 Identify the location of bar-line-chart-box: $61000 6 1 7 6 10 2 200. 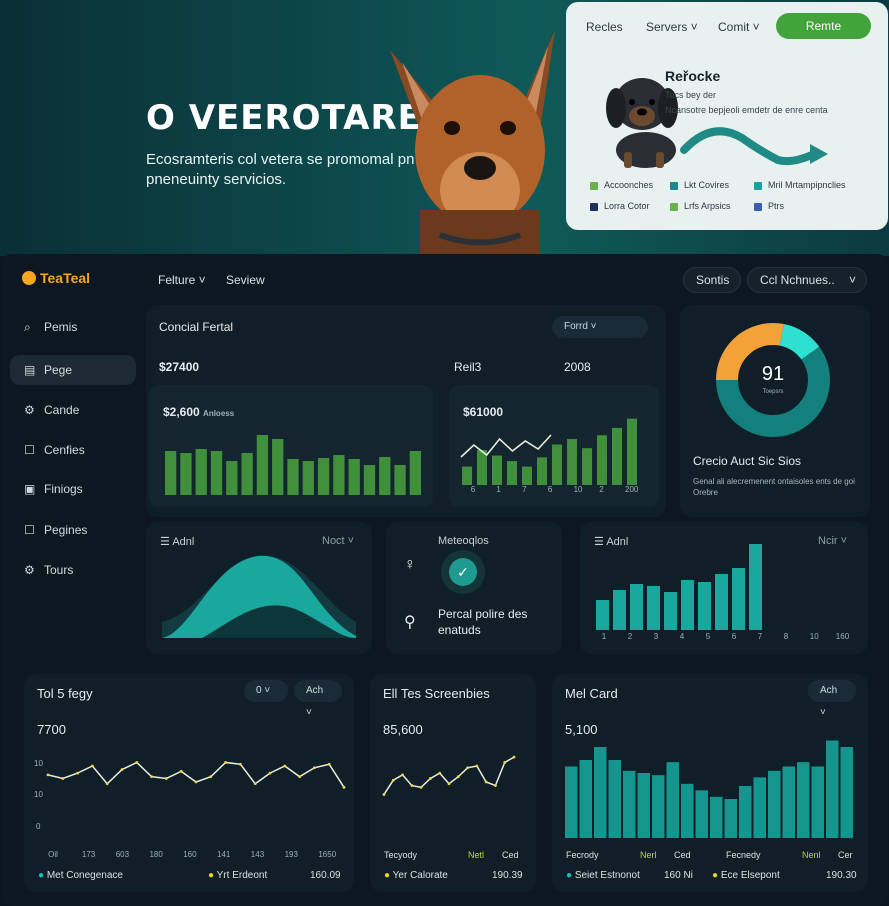
(554, 446).